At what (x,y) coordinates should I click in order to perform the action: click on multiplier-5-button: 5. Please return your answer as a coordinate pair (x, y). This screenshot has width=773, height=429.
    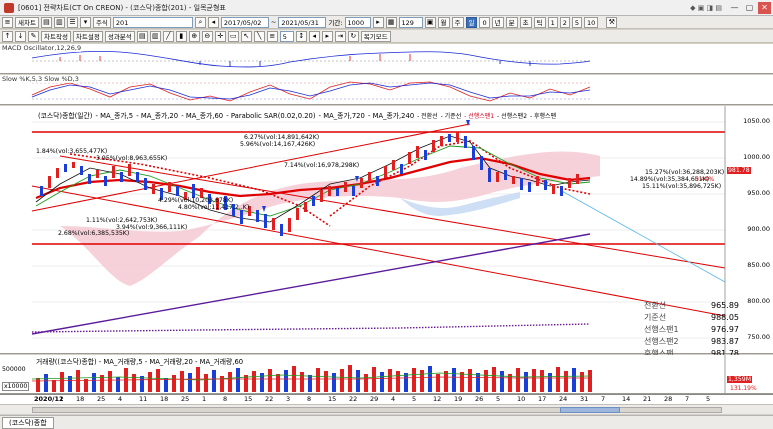
    Looking at the image, I should click on (576, 22).